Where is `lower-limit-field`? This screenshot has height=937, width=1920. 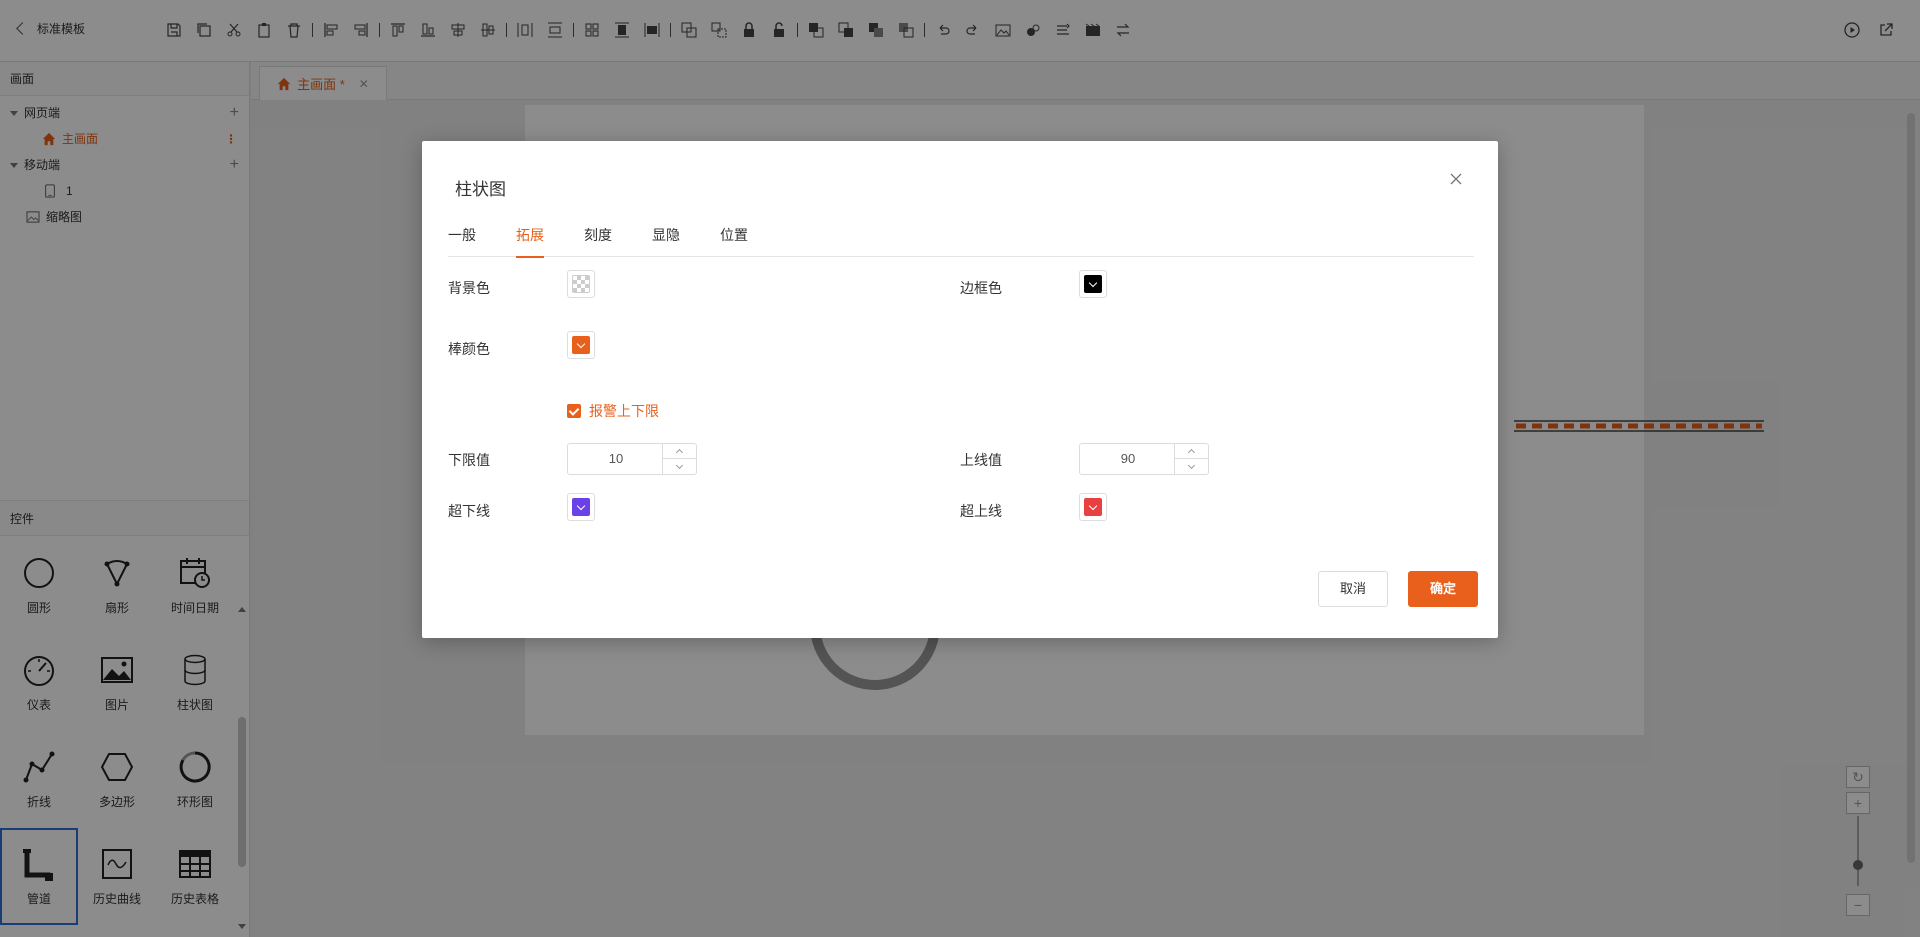 lower-limit-field is located at coordinates (616, 459).